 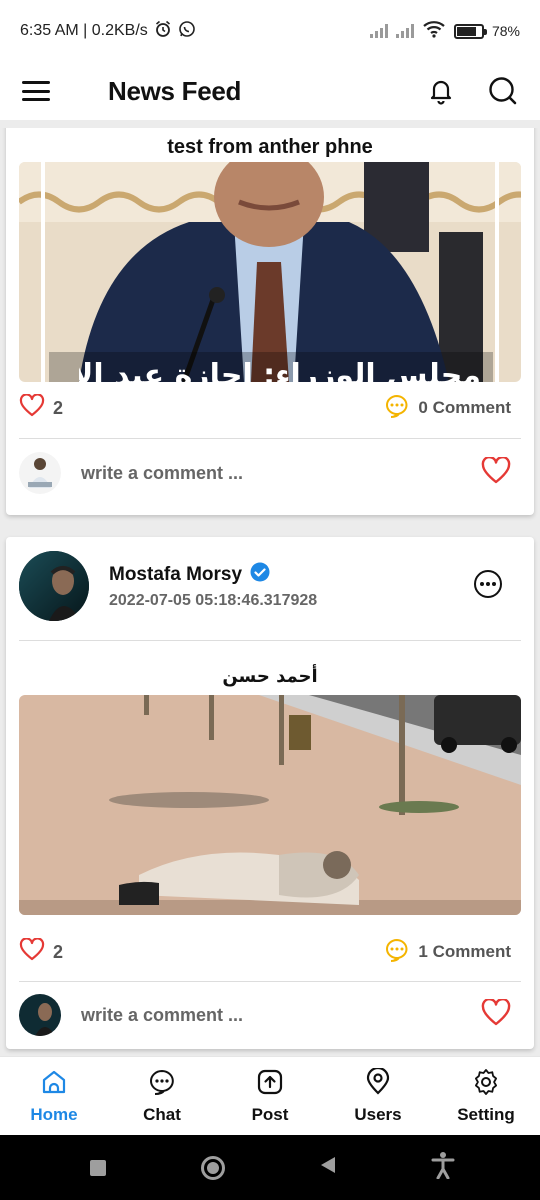 I want to click on bell-icon, so click(x=441, y=91).